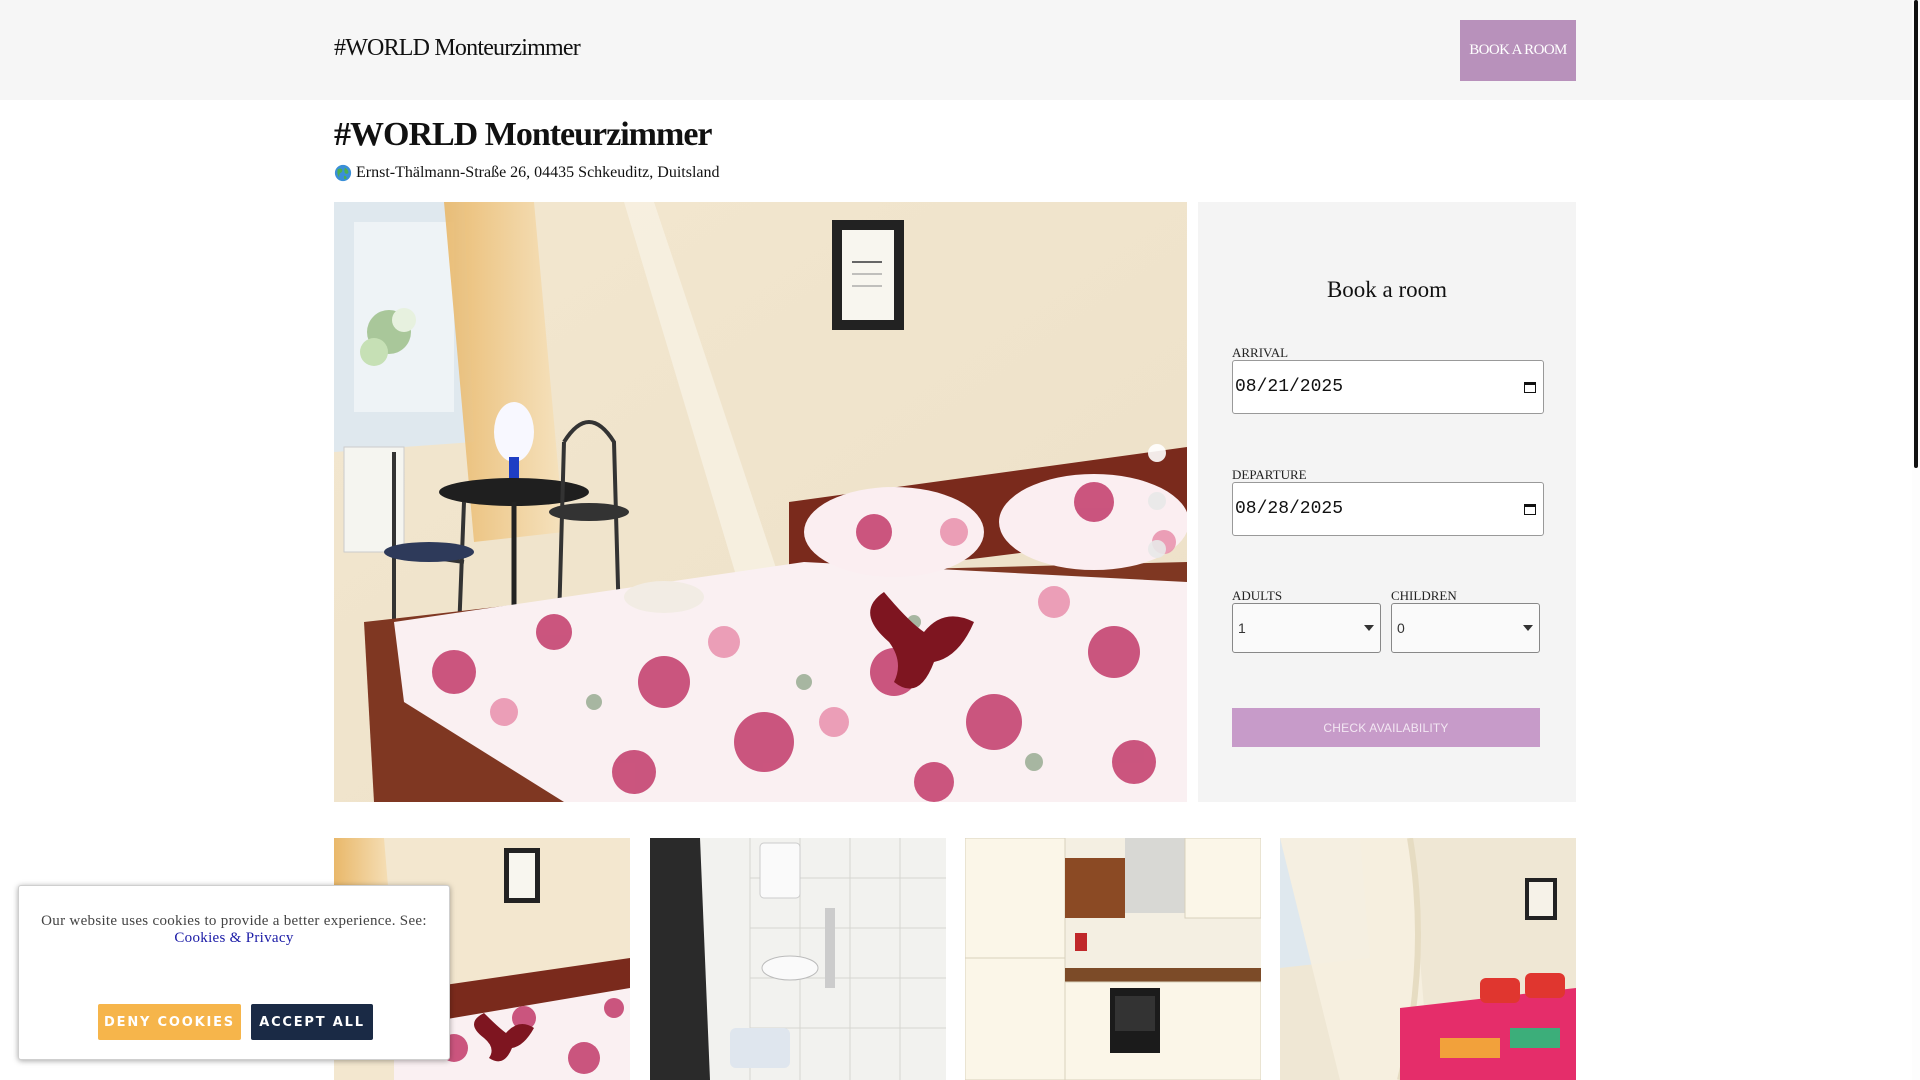 The width and height of the screenshot is (1920, 1080). What do you see at coordinates (1916, 540) in the screenshot?
I see `scrollbar` at bounding box center [1916, 540].